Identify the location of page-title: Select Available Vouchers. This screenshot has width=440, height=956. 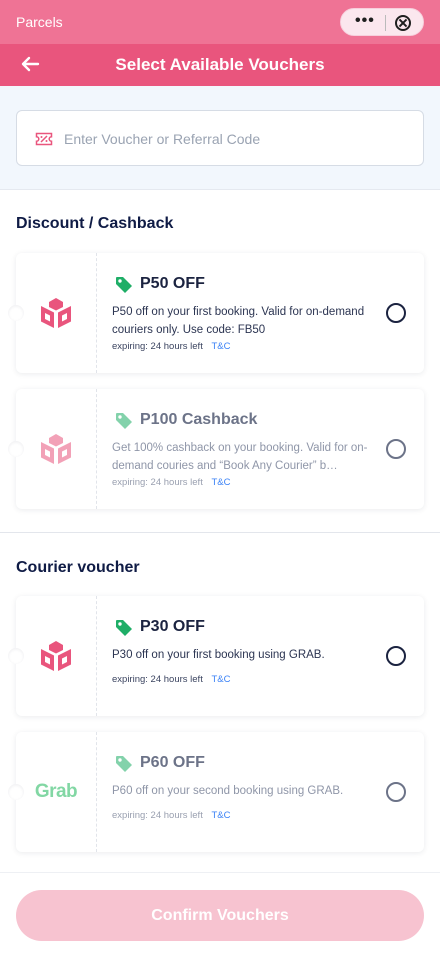
(220, 64).